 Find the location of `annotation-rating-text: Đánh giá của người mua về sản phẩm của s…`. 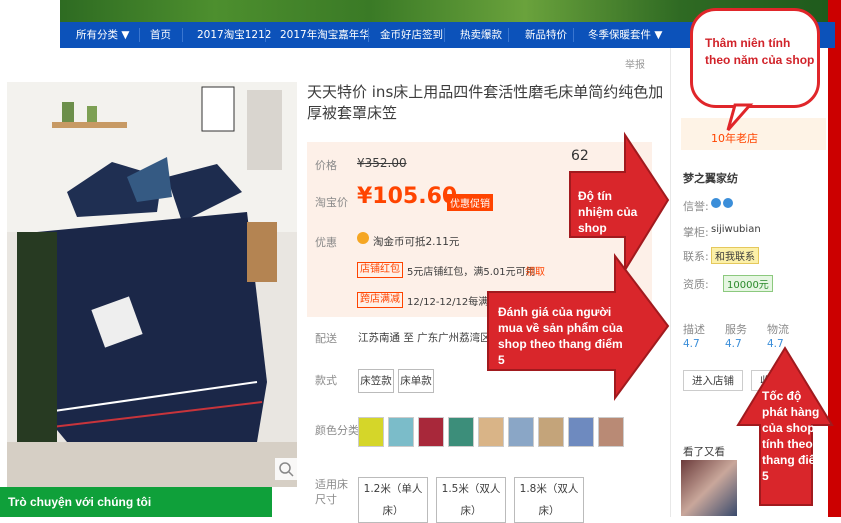

annotation-rating-text: Đánh giá của người mua về sản phẩm của s… is located at coordinates (560, 336).